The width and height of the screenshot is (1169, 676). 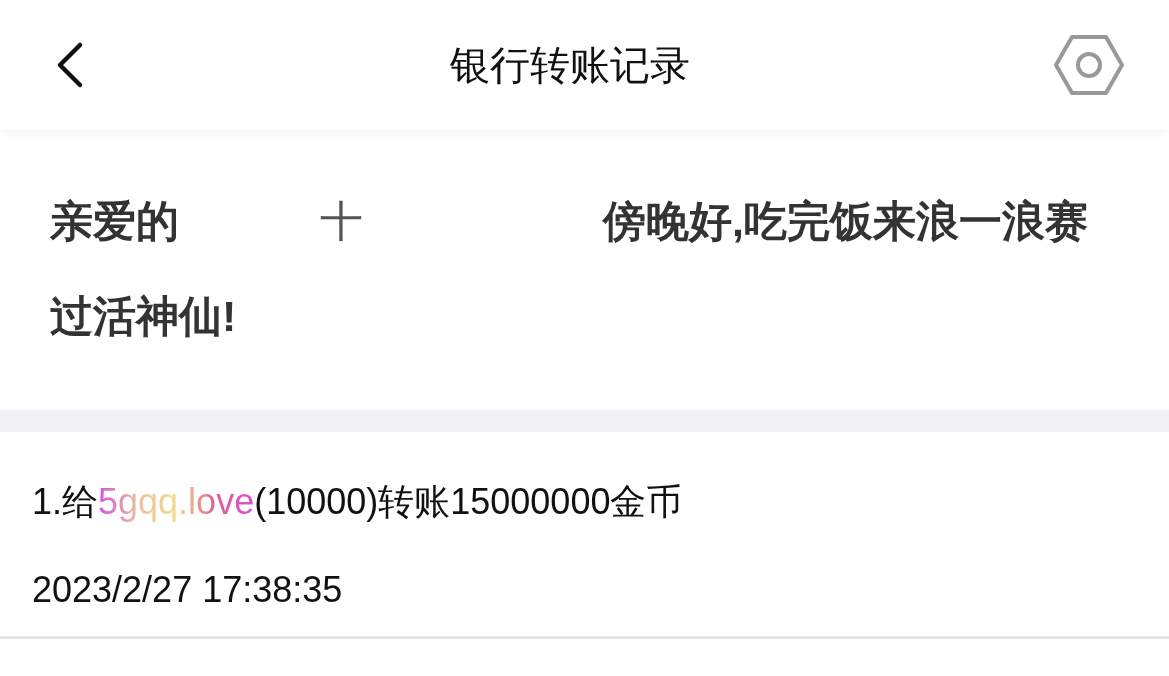 I want to click on settings-icon, so click(x=1089, y=65).